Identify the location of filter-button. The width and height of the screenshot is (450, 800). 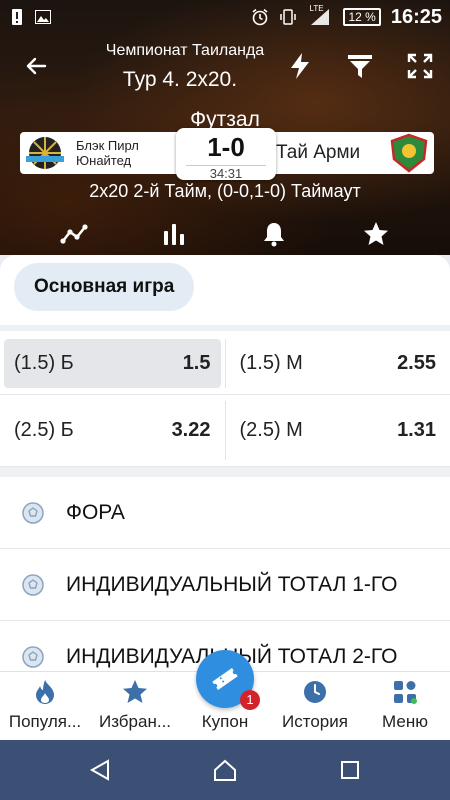
(360, 66).